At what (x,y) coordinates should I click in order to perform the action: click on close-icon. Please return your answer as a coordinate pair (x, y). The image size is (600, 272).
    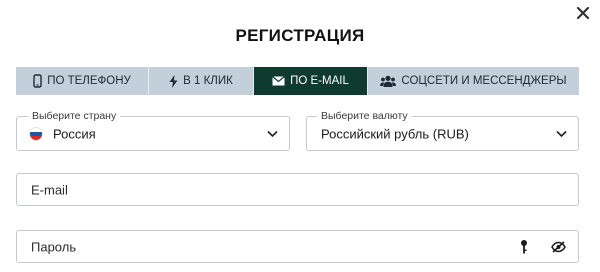
    Looking at the image, I should click on (583, 13).